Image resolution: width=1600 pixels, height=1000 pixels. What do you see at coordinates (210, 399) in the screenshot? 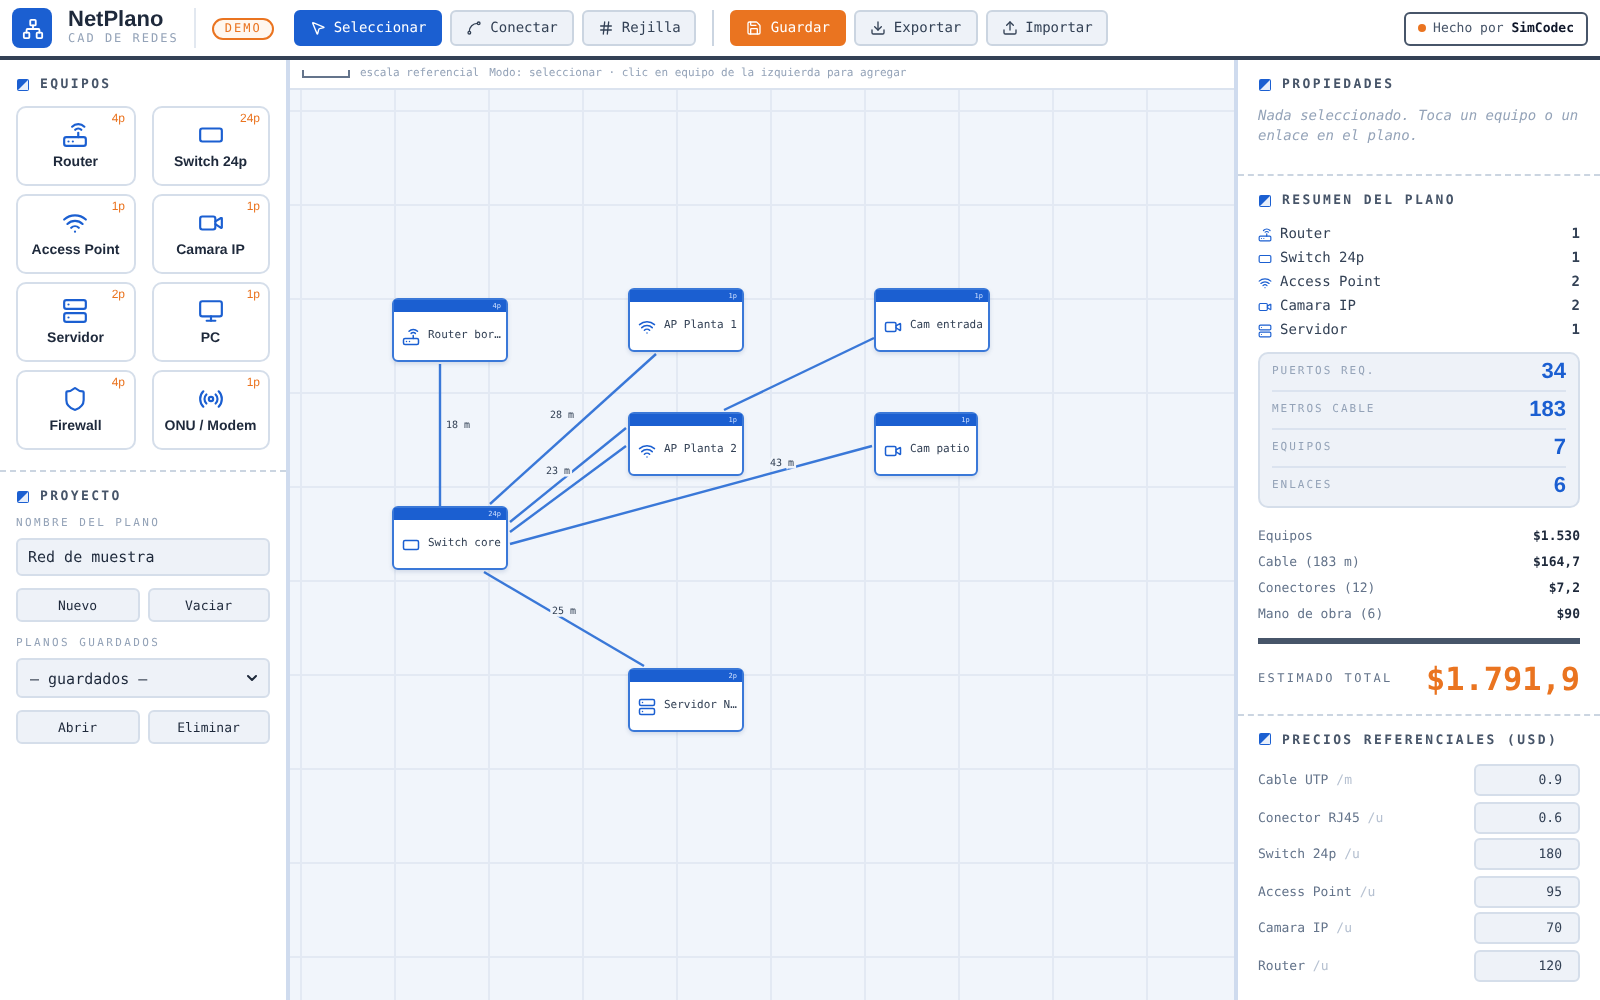
I see `radio-icon` at bounding box center [210, 399].